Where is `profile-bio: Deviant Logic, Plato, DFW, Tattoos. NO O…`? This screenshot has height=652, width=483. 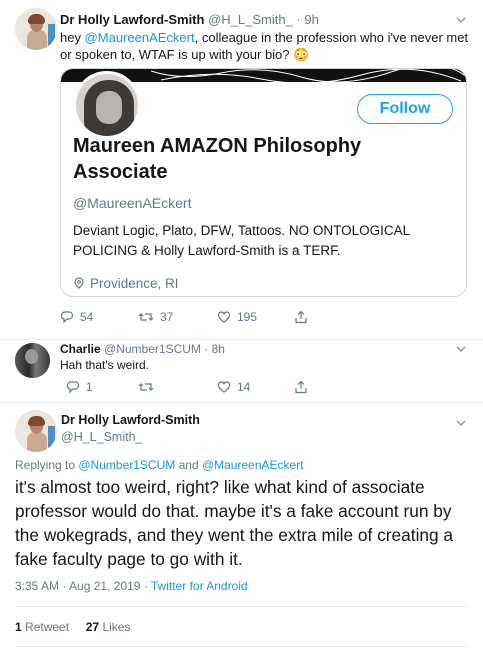 profile-bio: Deviant Logic, Plato, DFW, Tattoos. NO O… is located at coordinates (241, 240).